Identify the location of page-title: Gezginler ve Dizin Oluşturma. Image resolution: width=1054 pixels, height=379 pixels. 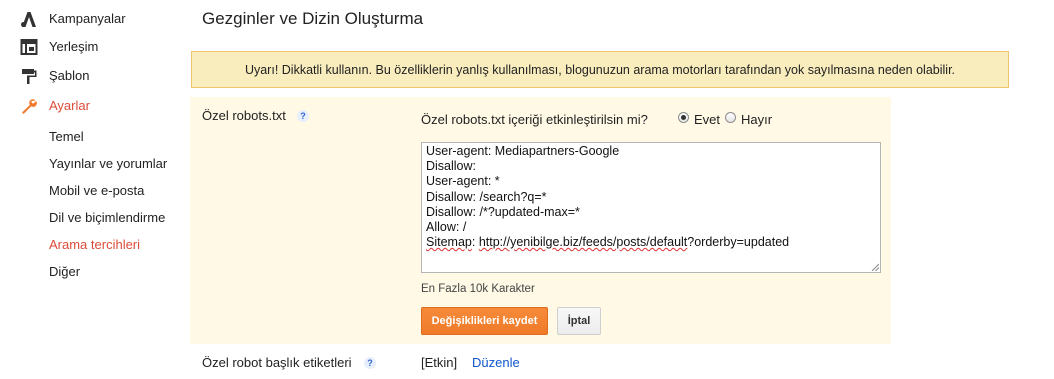
(313, 18).